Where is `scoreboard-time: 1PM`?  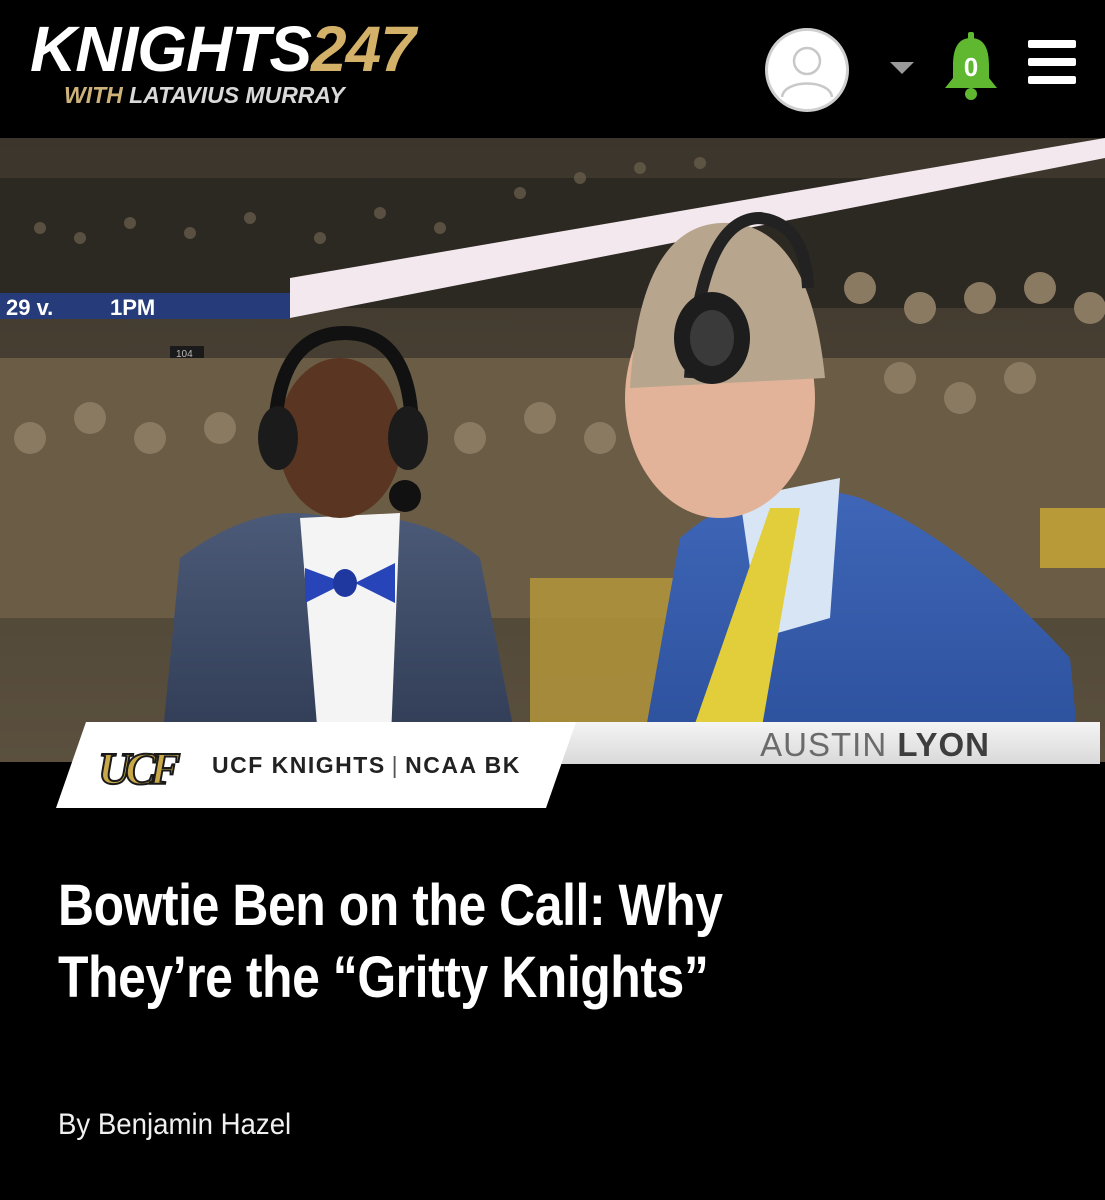 scoreboard-time: 1PM is located at coordinates (132, 307).